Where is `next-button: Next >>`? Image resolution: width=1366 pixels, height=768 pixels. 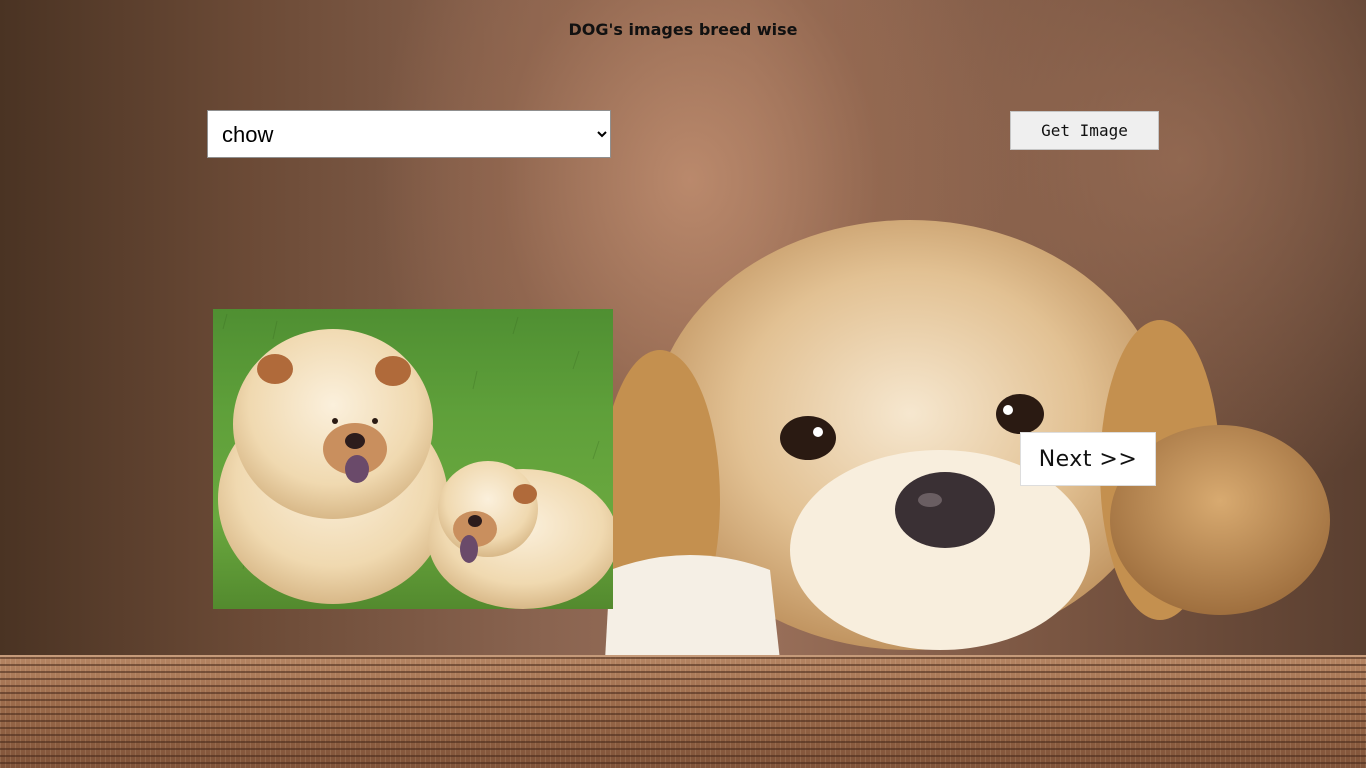
next-button: Next >> is located at coordinates (1088, 459).